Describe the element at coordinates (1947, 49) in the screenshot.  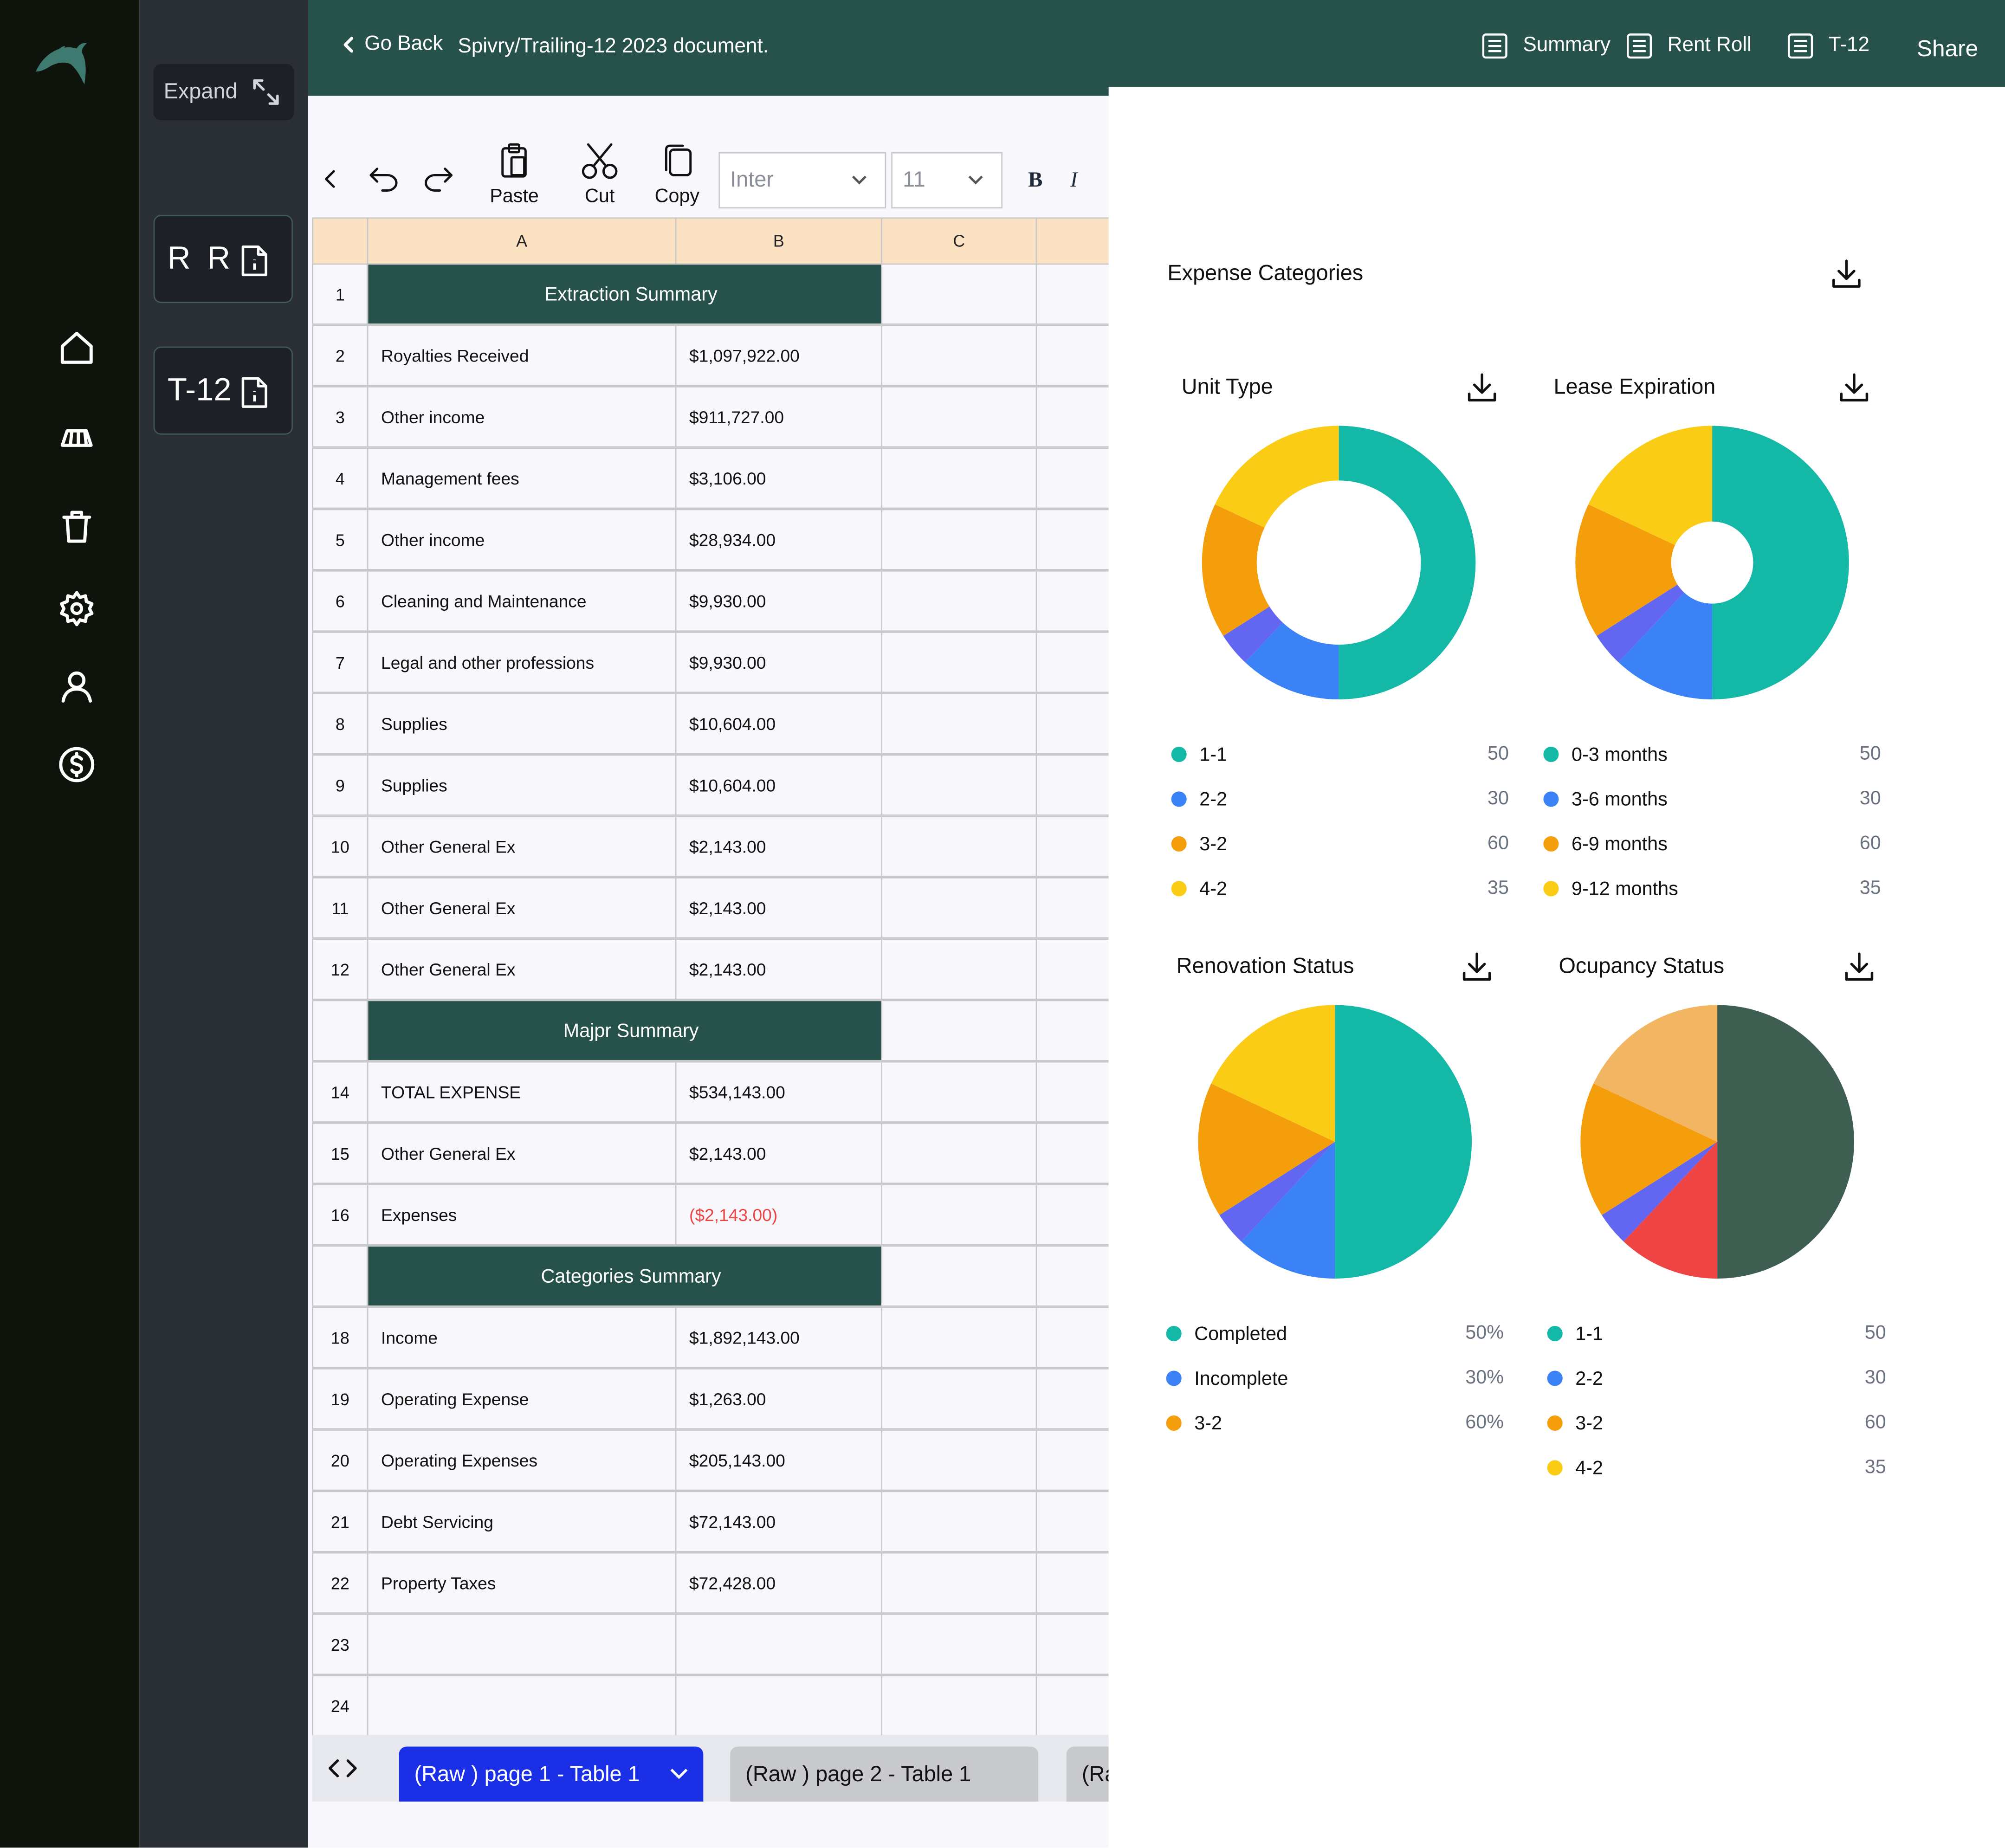
I see `share-button: Share` at that location.